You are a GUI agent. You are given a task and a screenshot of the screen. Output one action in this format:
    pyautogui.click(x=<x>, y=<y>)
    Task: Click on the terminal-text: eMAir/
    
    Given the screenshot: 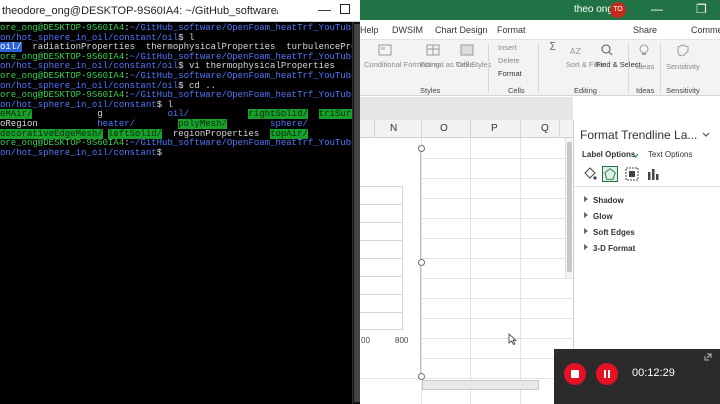 What is the action you would take?
    pyautogui.click(x=16, y=114)
    